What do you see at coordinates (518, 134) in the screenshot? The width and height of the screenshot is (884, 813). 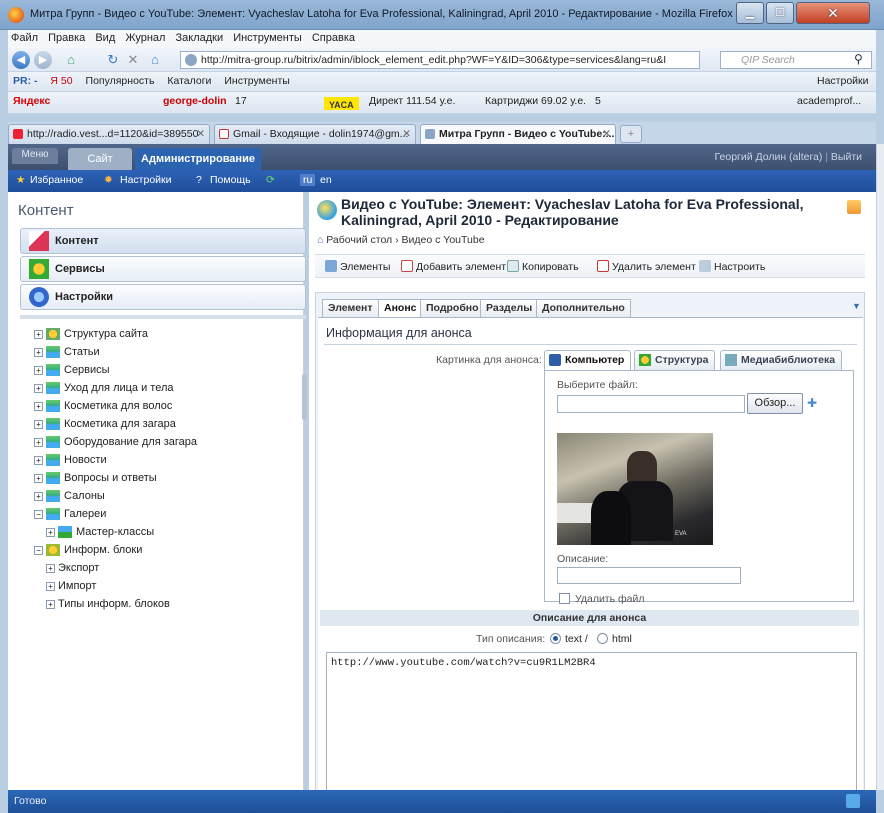 I see `tab-mitra: Митра Групп - Видео с YouTube:... ✕` at bounding box center [518, 134].